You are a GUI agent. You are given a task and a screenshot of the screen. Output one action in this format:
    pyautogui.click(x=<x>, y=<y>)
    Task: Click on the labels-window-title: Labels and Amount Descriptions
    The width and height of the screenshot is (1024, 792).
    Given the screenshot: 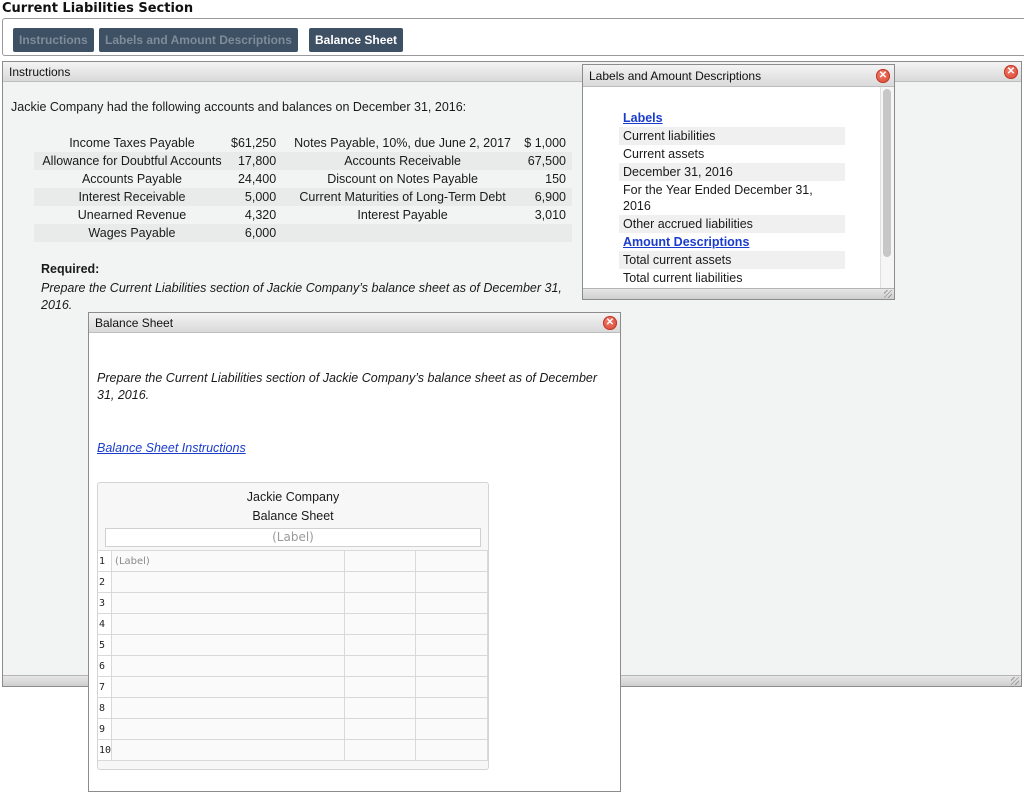 What is the action you would take?
    pyautogui.click(x=675, y=76)
    